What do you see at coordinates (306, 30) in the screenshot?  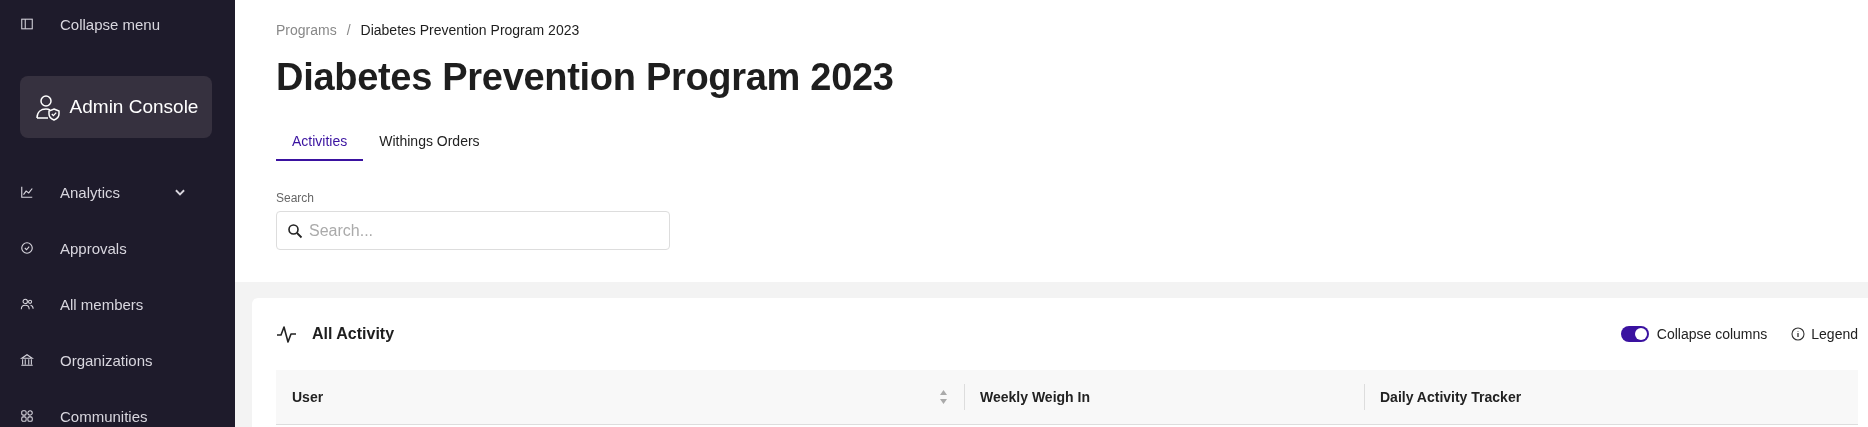 I see `breadcrumb-link: Programs` at bounding box center [306, 30].